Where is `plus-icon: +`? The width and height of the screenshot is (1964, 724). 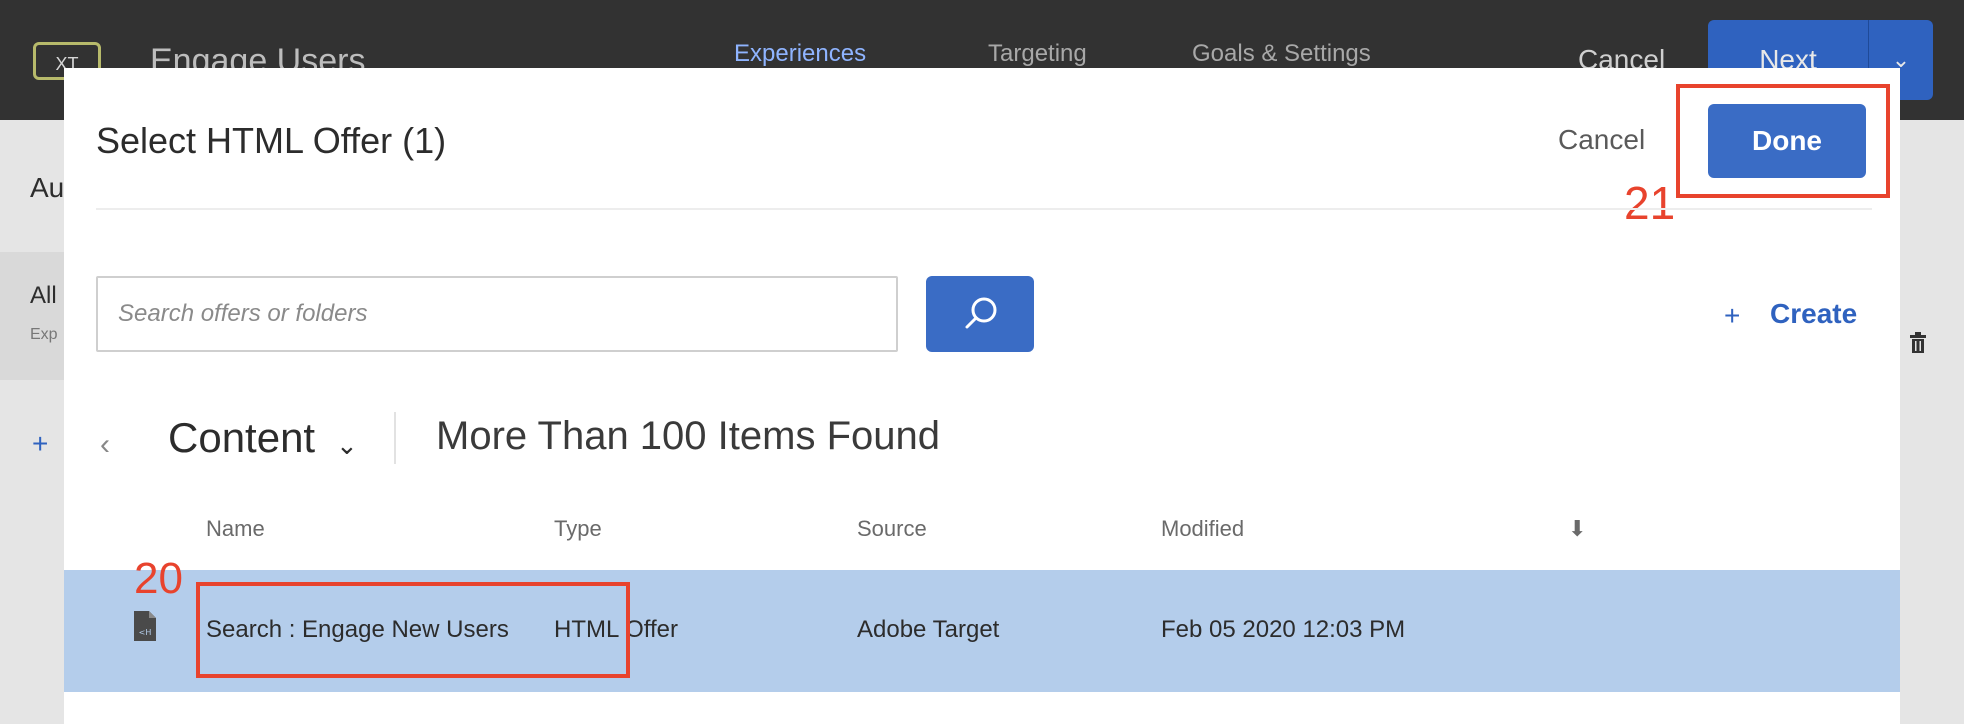 plus-icon: + is located at coordinates (1732, 316).